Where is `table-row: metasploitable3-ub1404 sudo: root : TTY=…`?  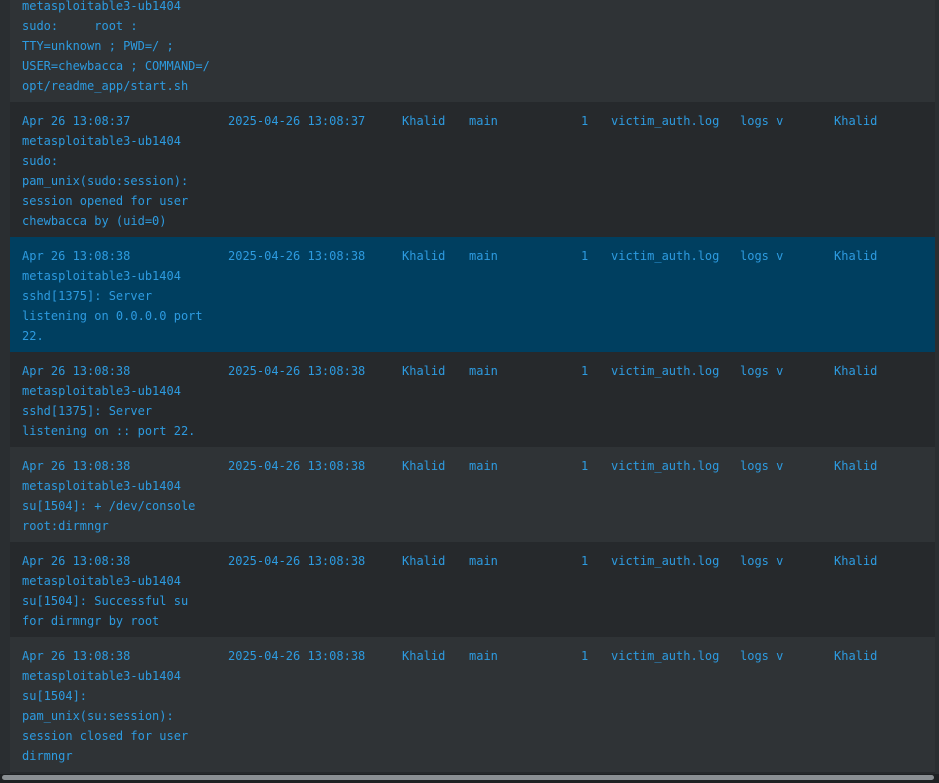 table-row: metasploitable3-ub1404 sudo: root : TTY=… is located at coordinates (472, 51).